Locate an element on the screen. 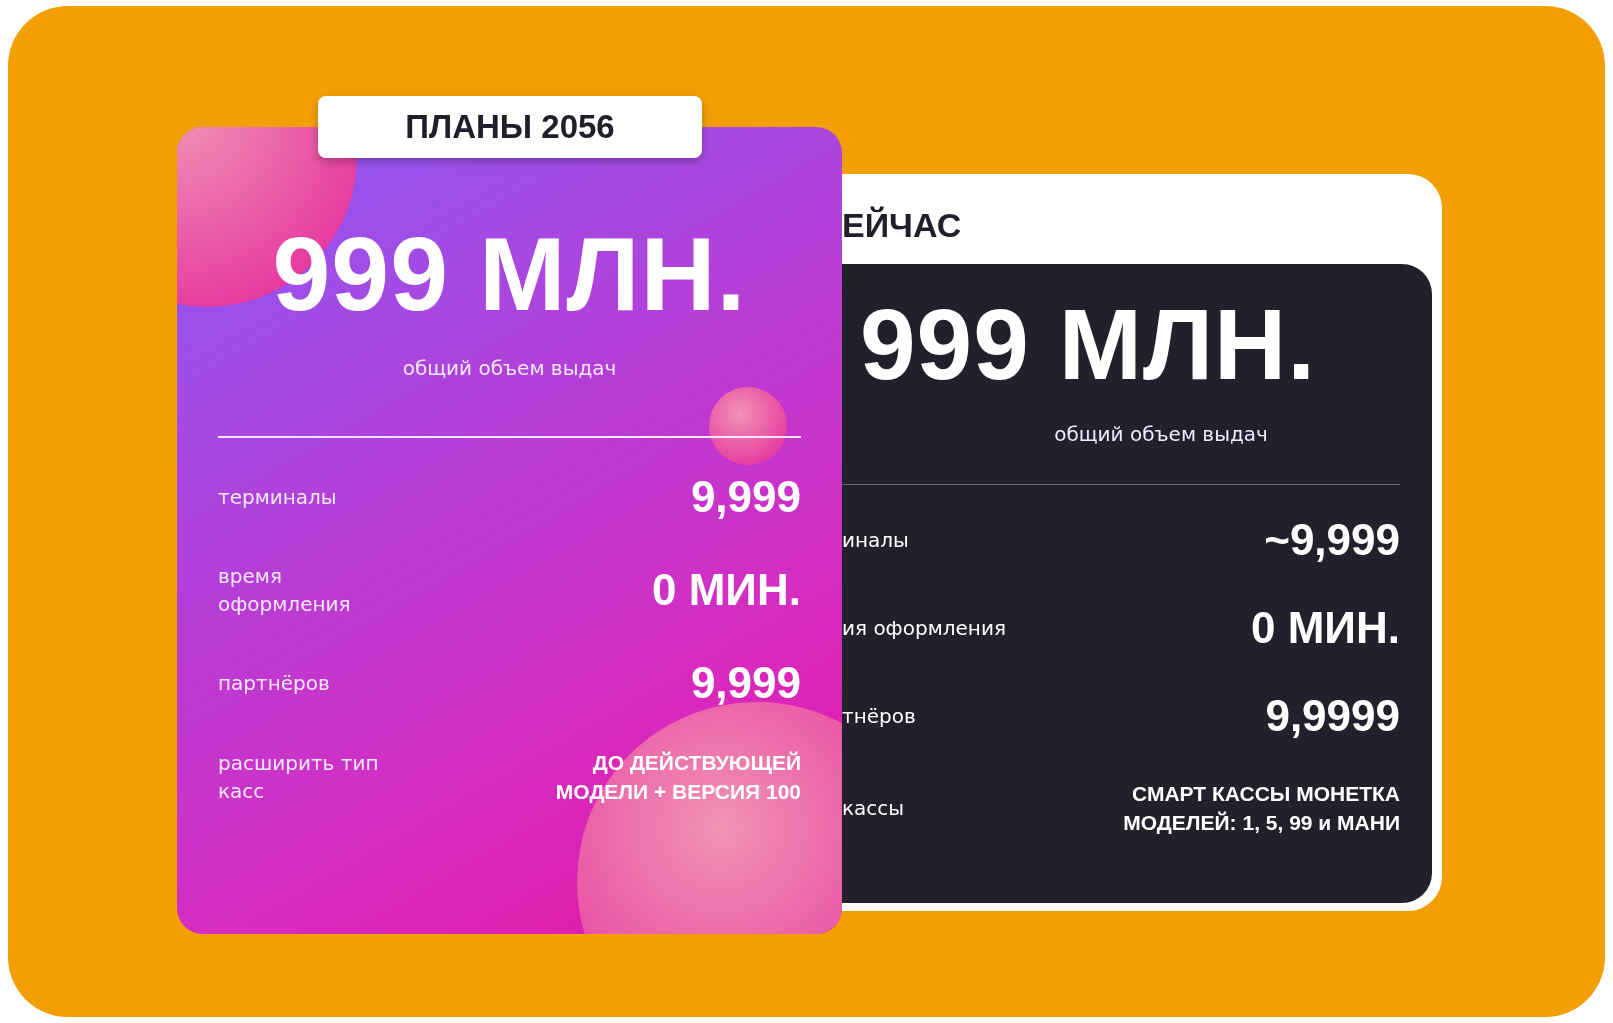  row-value: СМАРТ КАССЫ МОНЕТКА МОДЕЛЕЙ: 1, 5, 99 и МАНИ is located at coordinates (1261, 809).